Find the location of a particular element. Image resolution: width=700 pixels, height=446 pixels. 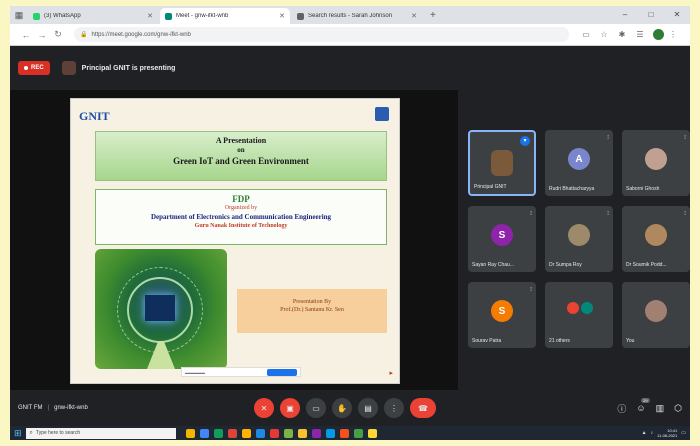

participant-tile: ⁝ Dr Sumpa Roy is located at coordinates (579, 239).